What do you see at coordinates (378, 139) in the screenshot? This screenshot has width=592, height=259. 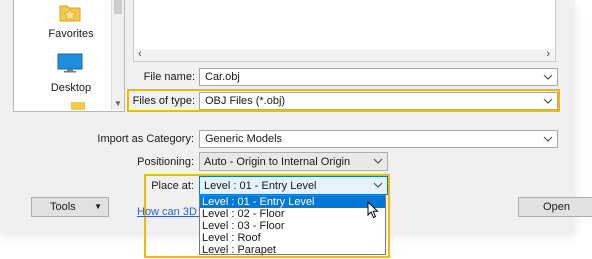 I see `import-category-select: Generic Models` at bounding box center [378, 139].